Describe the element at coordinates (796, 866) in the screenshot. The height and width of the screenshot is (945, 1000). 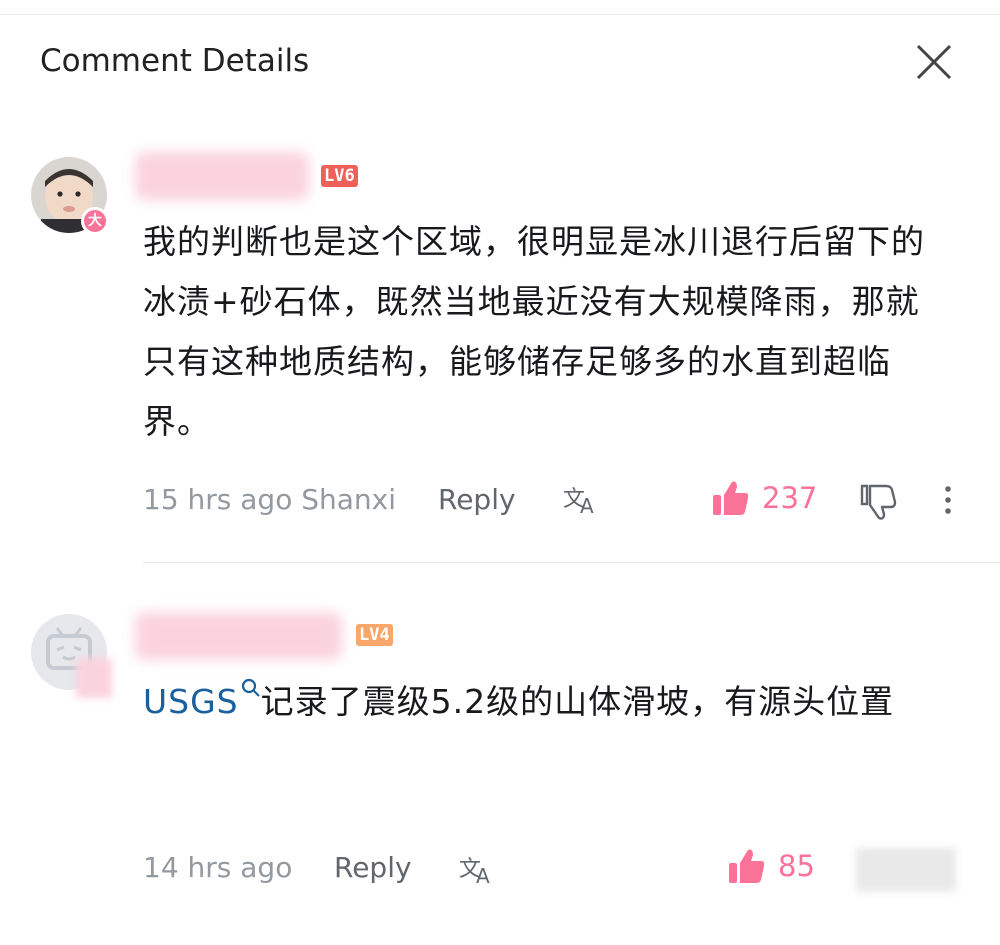
I see `like-count: 85` at that location.